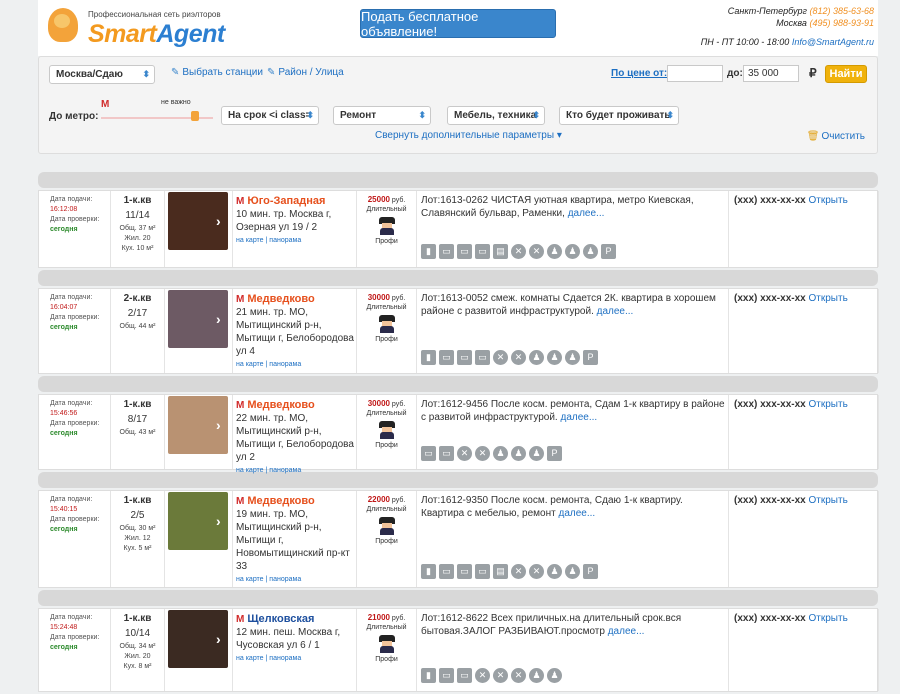 Image resolution: width=900 pixels, height=694 pixels. Describe the element at coordinates (398, 200) in the screenshot. I see `price-unit: руб.` at that location.